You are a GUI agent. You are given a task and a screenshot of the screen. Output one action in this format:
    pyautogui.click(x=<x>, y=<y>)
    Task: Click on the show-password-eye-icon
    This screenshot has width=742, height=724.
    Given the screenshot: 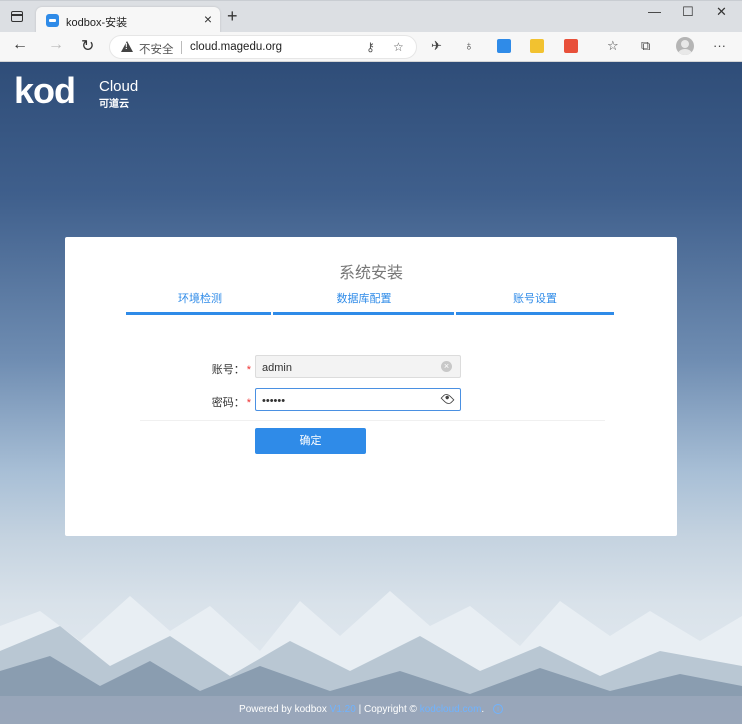 What is the action you would take?
    pyautogui.click(x=447, y=399)
    